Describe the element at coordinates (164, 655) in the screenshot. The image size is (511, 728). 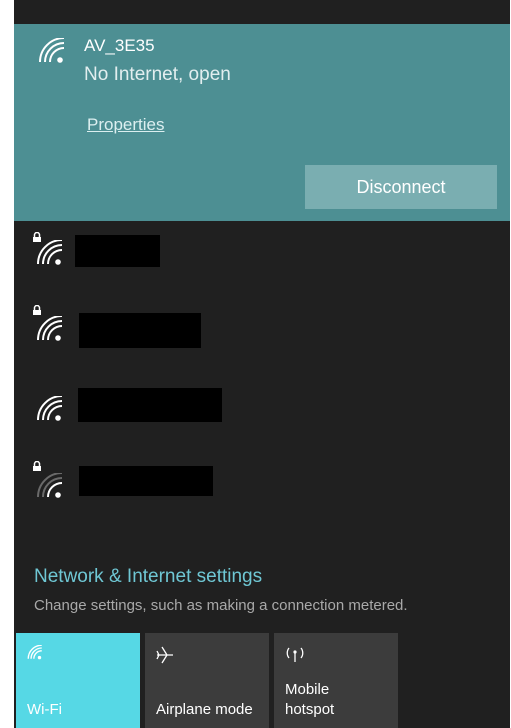
I see `airplane-icon` at that location.